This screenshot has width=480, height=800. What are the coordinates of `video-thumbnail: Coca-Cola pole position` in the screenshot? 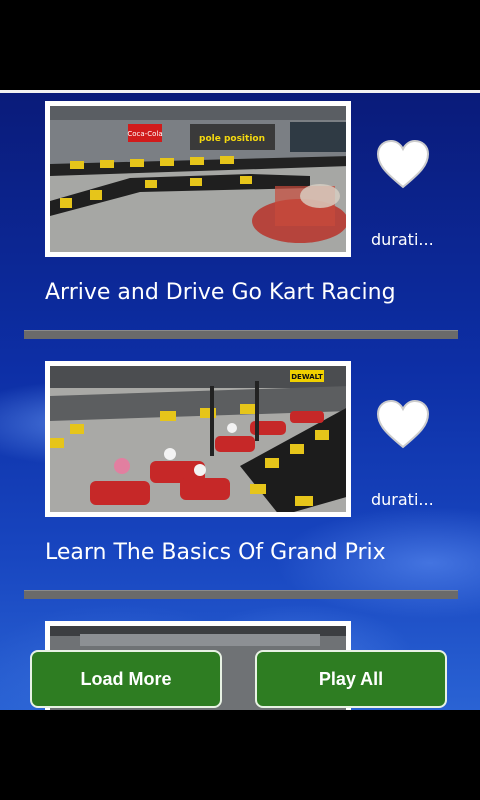 It's located at (198, 179).